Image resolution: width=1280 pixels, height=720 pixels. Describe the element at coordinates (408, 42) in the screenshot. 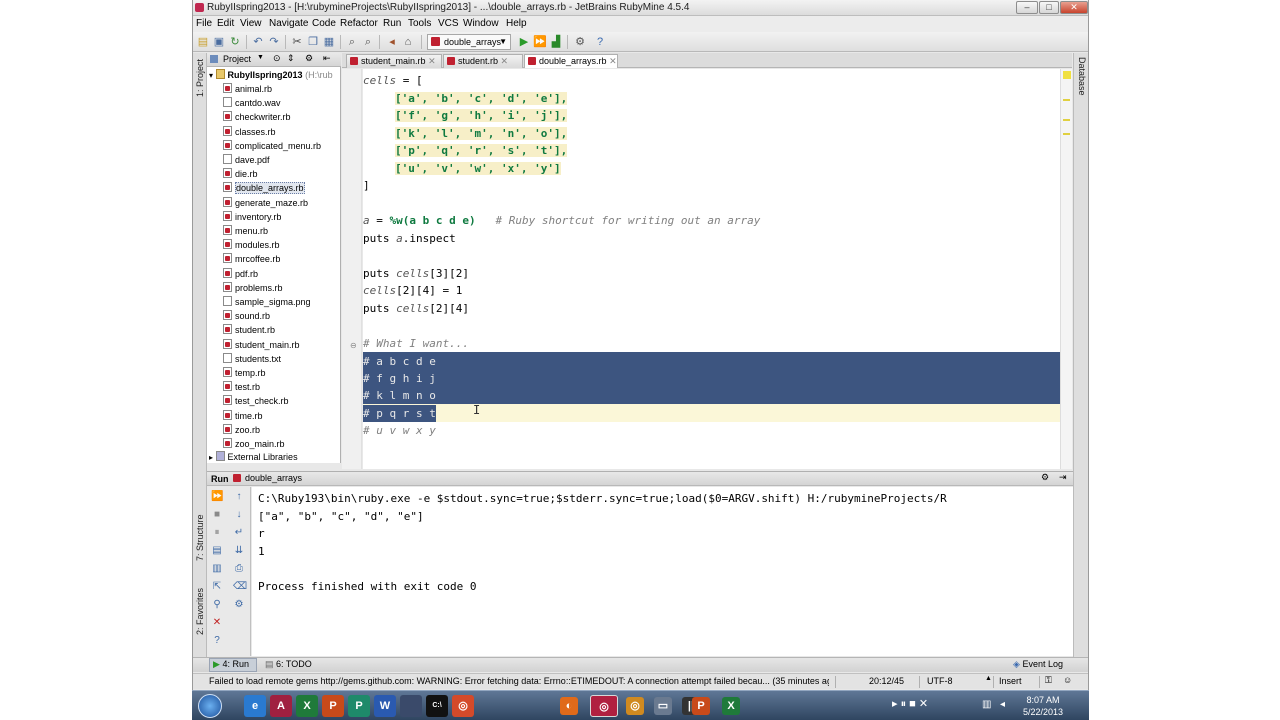

I see `home-icon: ⌂` at that location.